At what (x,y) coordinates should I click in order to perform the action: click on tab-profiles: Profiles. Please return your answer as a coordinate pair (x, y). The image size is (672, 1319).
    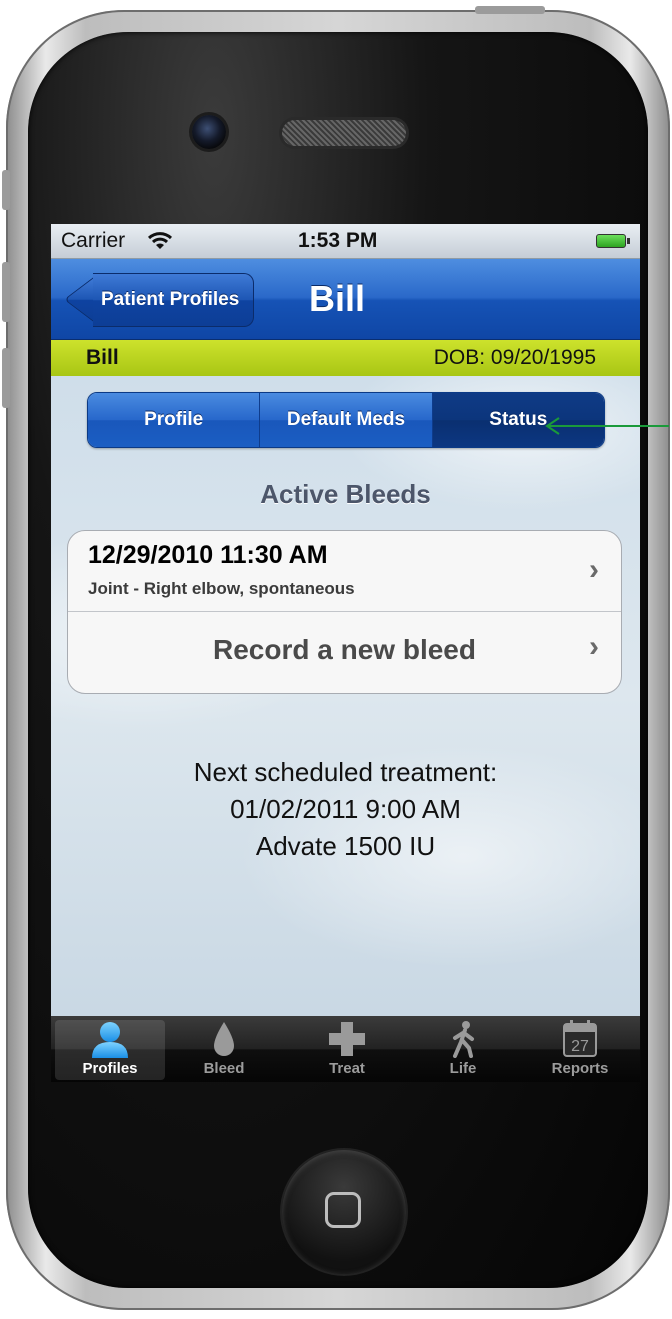
    Looking at the image, I should click on (110, 1050).